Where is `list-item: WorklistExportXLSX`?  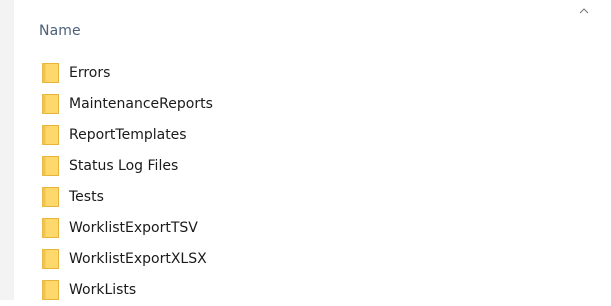 list-item: WorklistExportXLSX is located at coordinates (312, 259).